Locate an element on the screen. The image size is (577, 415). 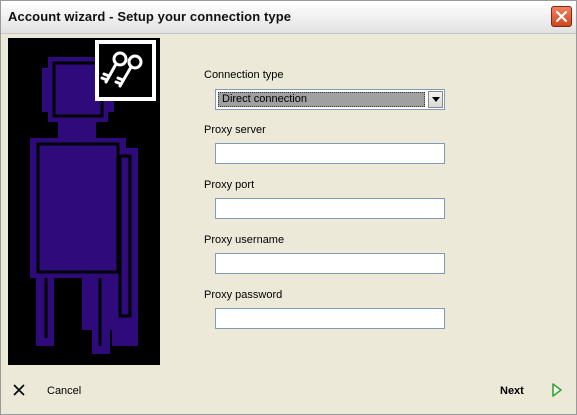
keys-badge is located at coordinates (125, 70).